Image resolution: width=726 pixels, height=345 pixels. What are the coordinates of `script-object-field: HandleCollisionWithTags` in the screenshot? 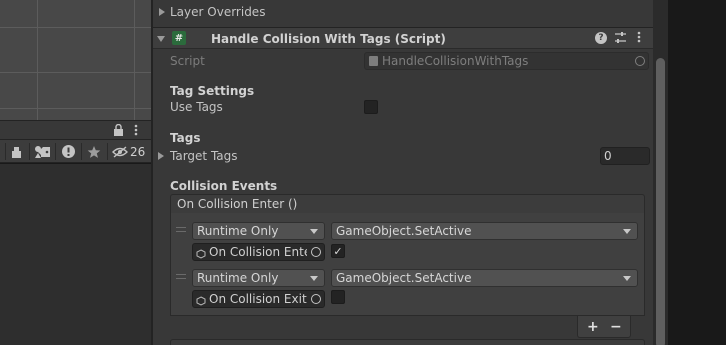 It's located at (506, 61).